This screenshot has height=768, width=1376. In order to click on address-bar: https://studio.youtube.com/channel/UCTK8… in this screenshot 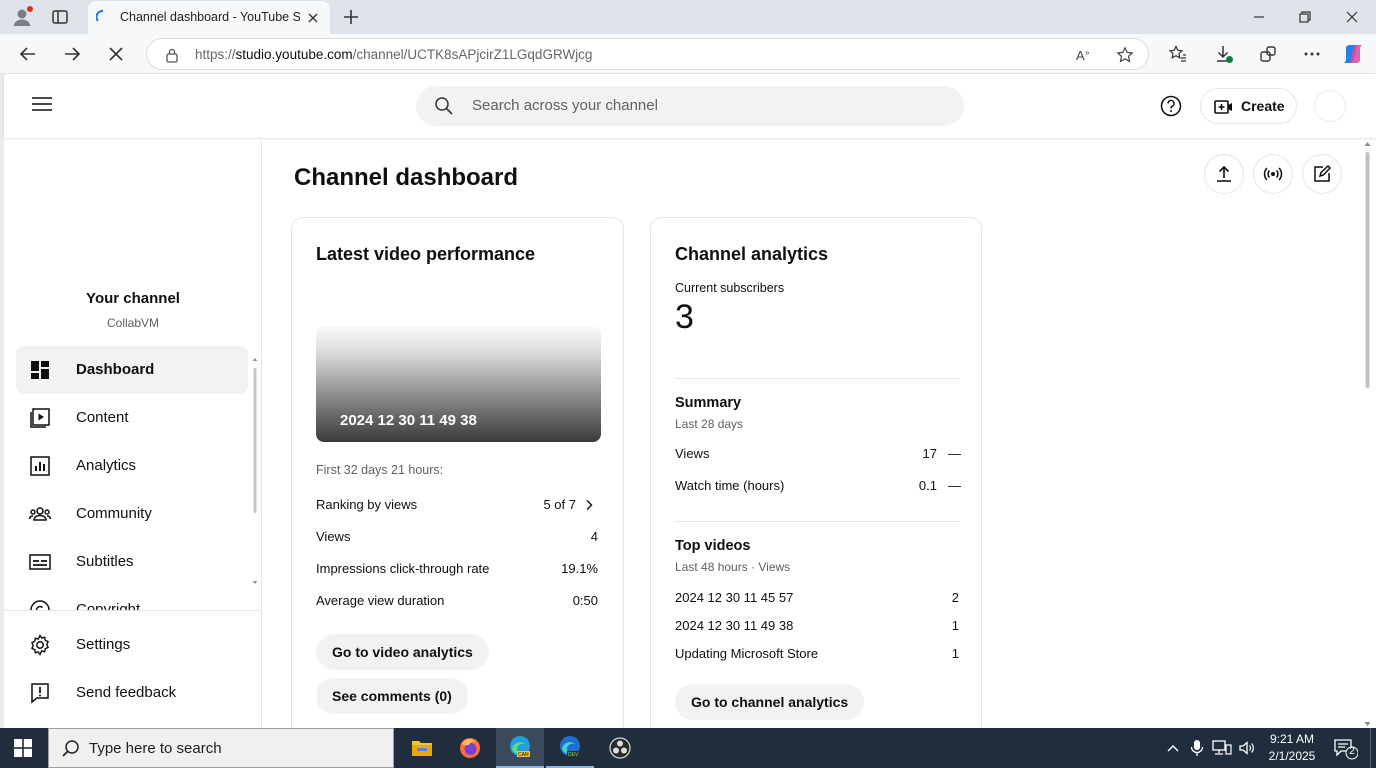, I will do `click(647, 54)`.